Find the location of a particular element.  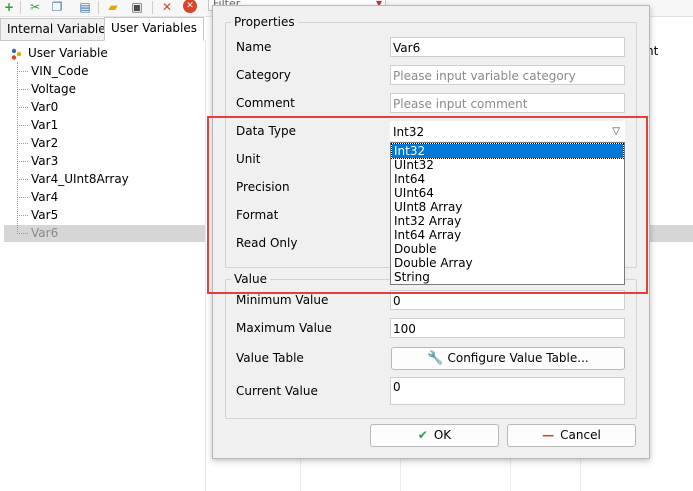

current-value-field: 0 is located at coordinates (507, 391).